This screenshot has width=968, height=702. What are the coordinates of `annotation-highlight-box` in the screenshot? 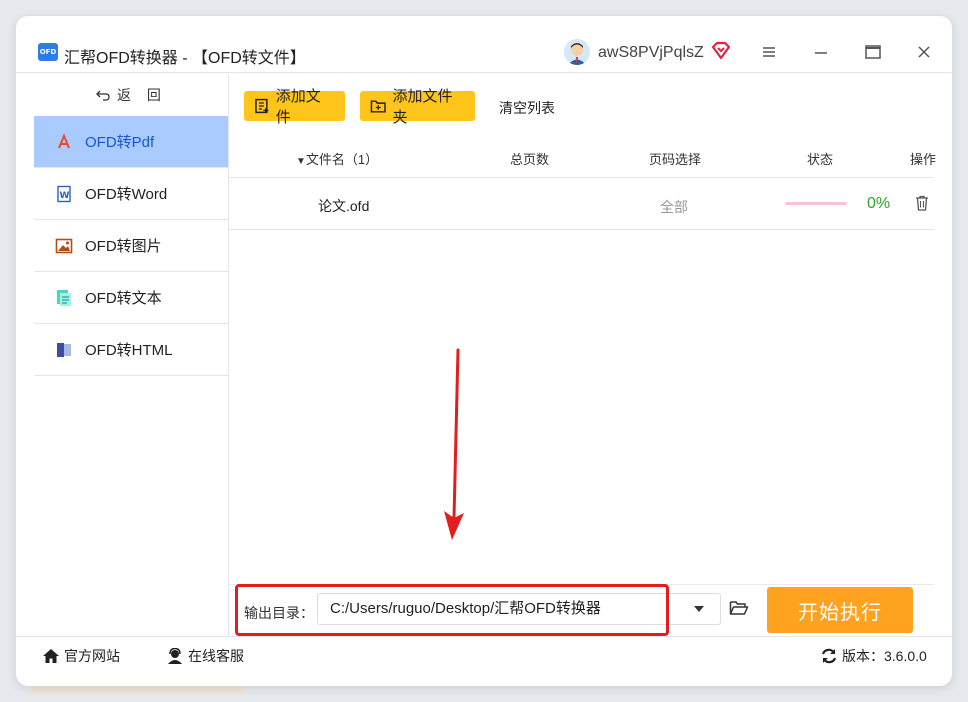 It's located at (452, 610).